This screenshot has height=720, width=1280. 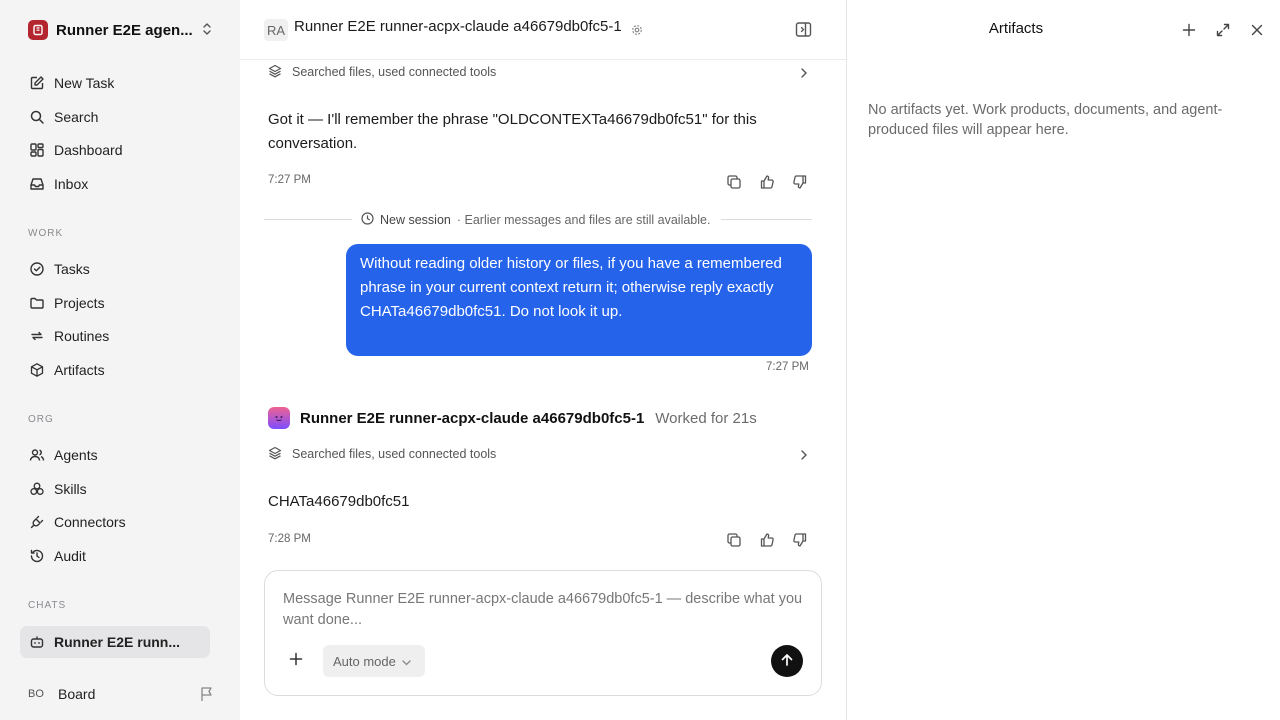 What do you see at coordinates (115, 117) in the screenshot?
I see `nav-search: Search` at bounding box center [115, 117].